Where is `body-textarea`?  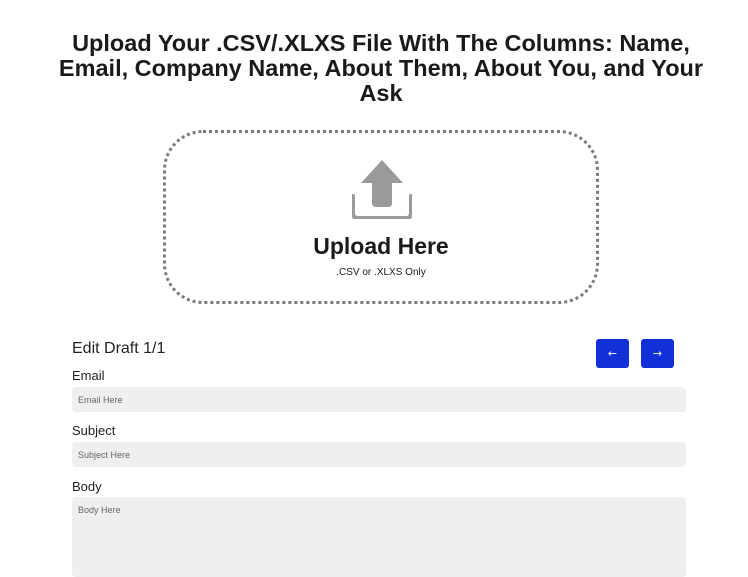
body-textarea is located at coordinates (379, 537).